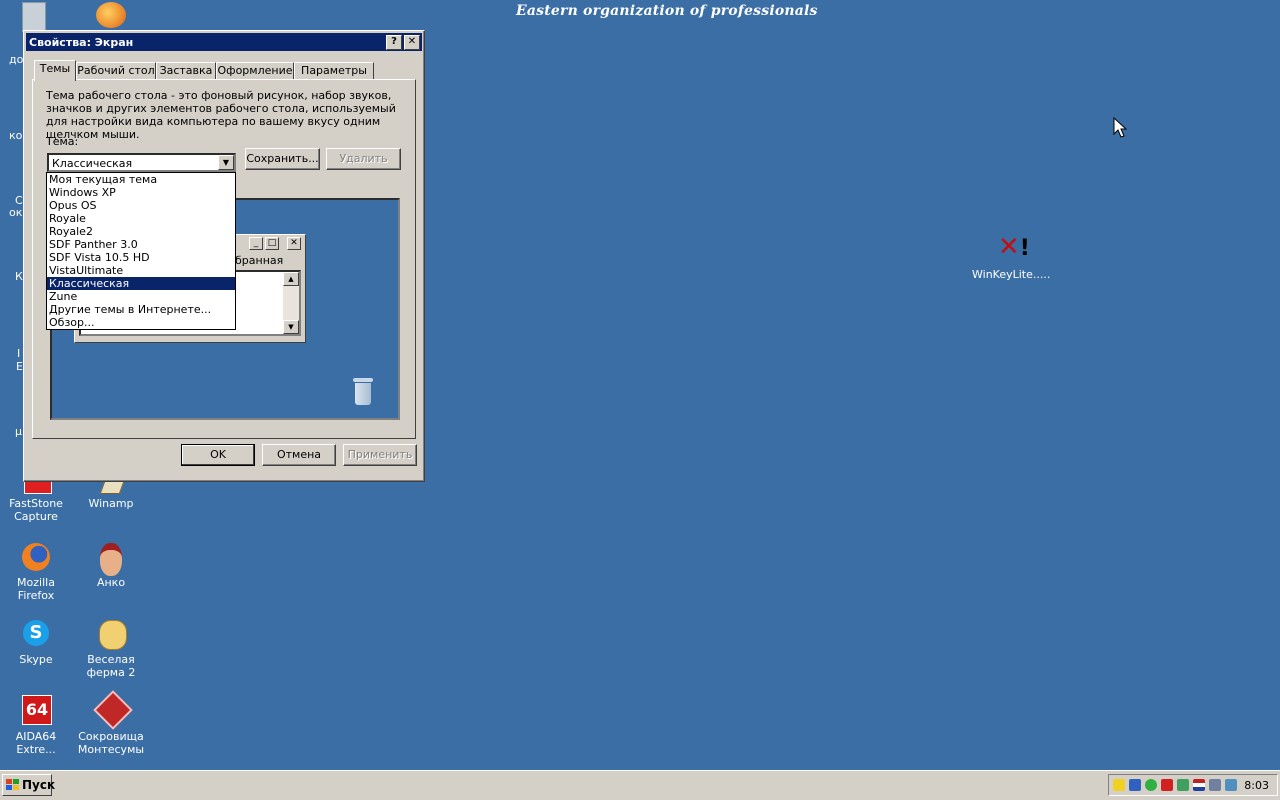 This screenshot has height=800, width=1280. I want to click on close-icon: ✕, so click(294, 243).